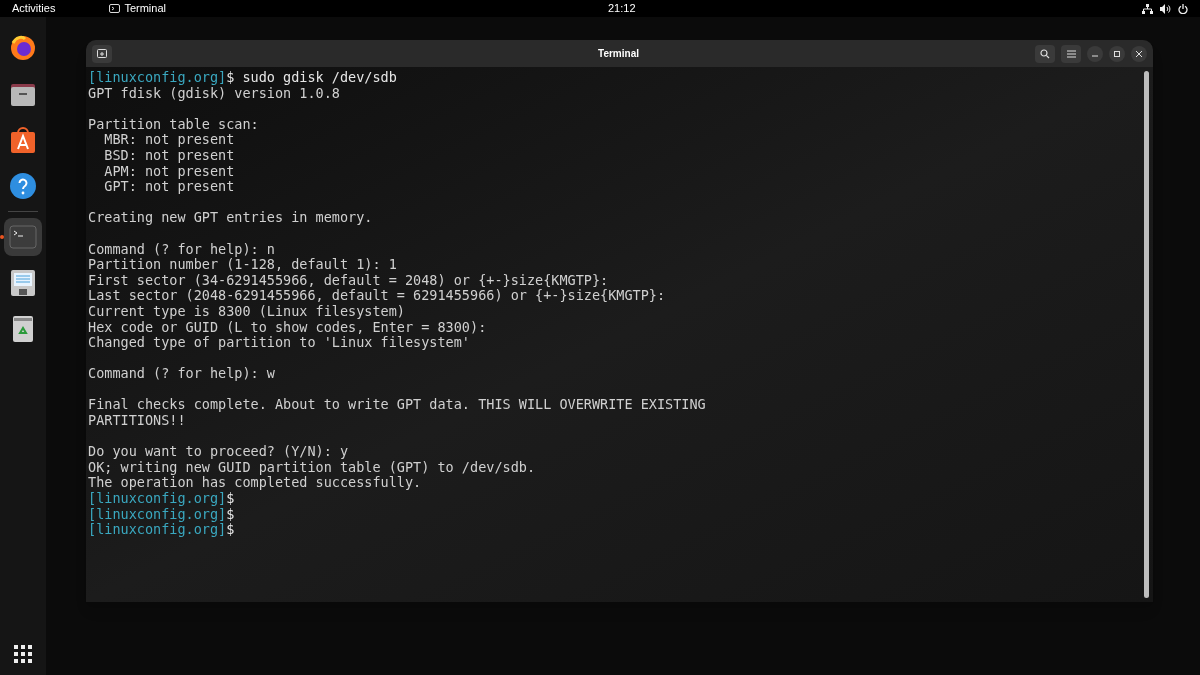  Describe the element at coordinates (173, 123) in the screenshot. I see `output-line: Partition table scan:` at that location.